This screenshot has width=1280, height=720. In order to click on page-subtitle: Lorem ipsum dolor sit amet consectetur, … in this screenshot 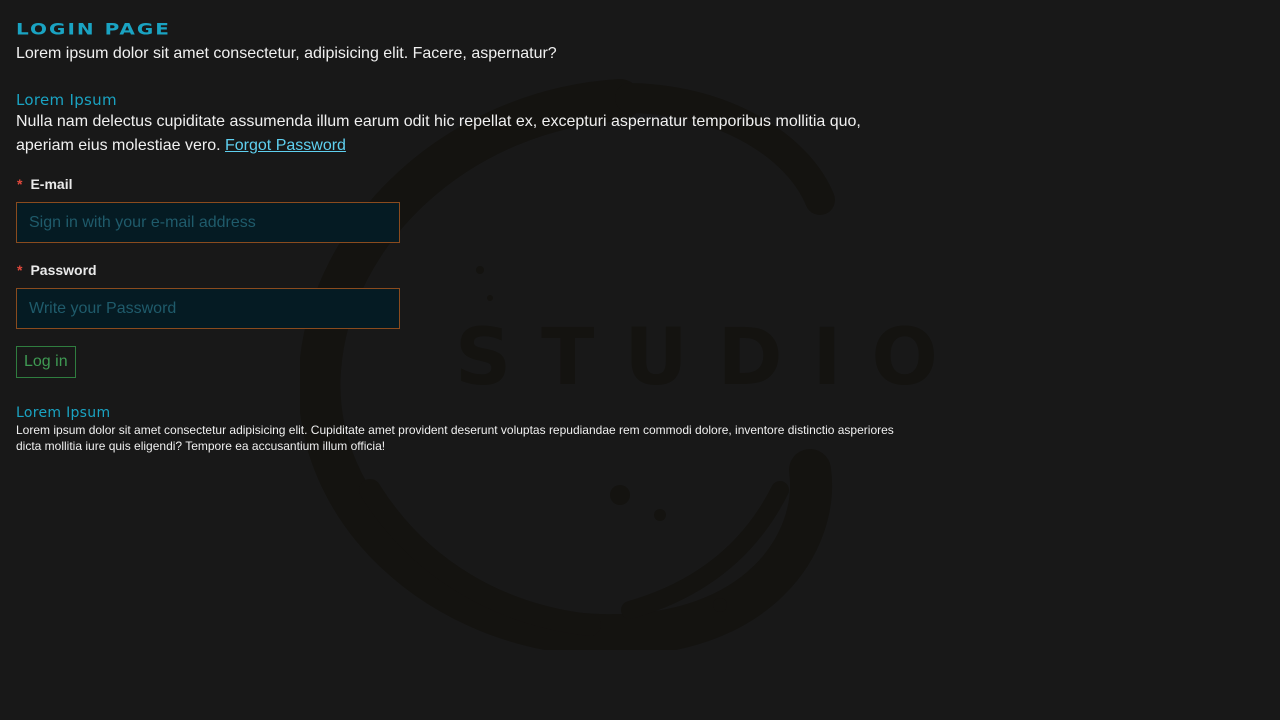, I will do `click(286, 53)`.